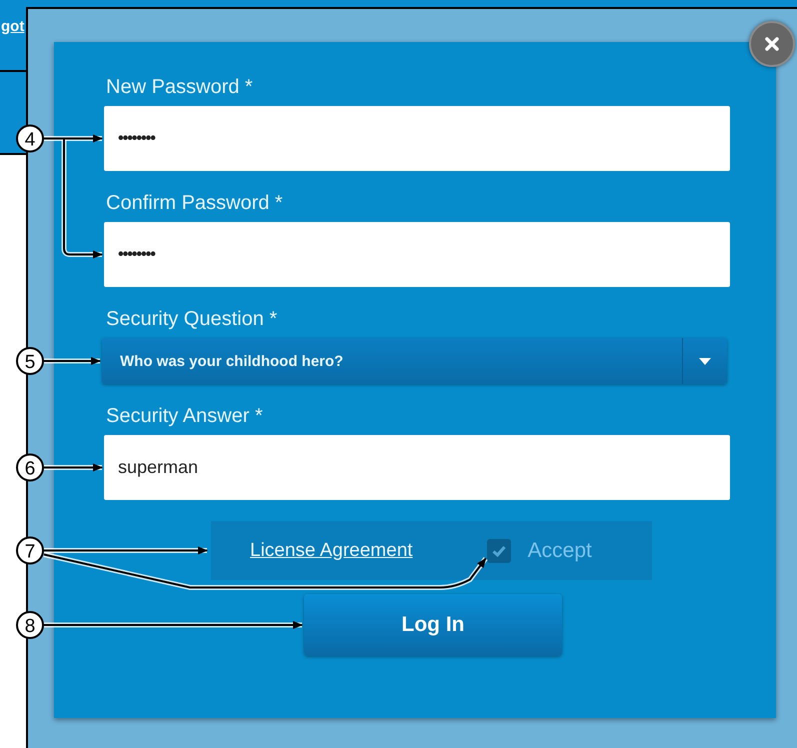  Describe the element at coordinates (30, 550) in the screenshot. I see `callout-number: 7` at that location.